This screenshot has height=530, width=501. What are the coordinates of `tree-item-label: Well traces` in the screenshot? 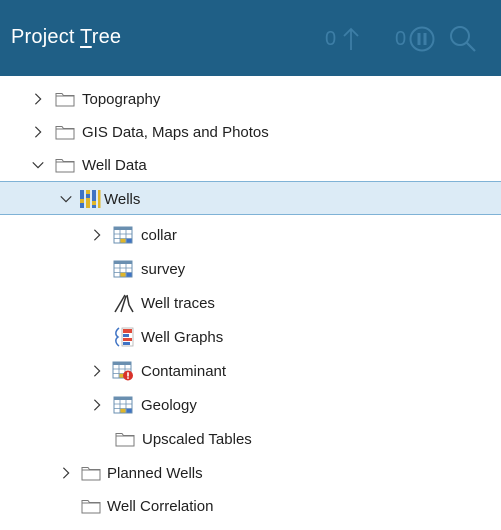 It's located at (178, 303).